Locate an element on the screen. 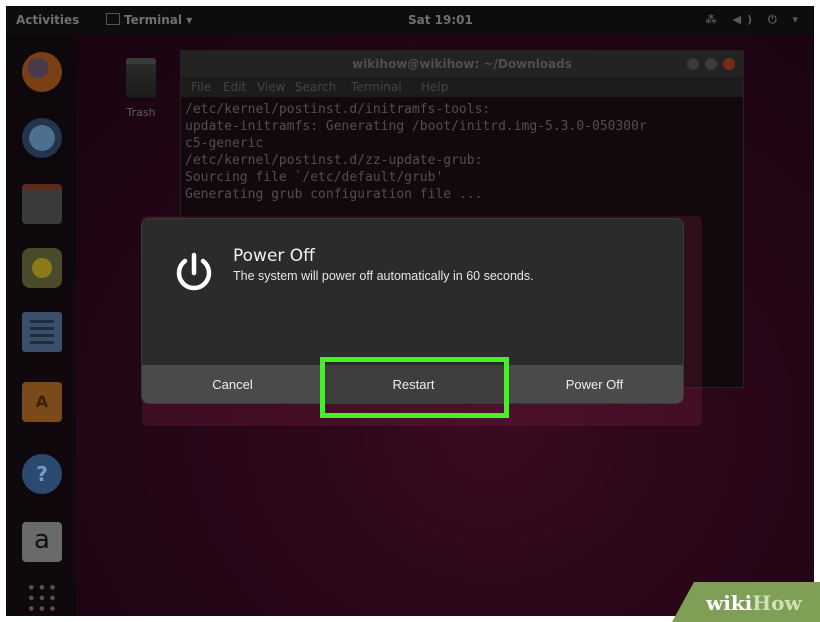 This screenshot has height=622, width=820. files-icon is located at coordinates (42, 204).